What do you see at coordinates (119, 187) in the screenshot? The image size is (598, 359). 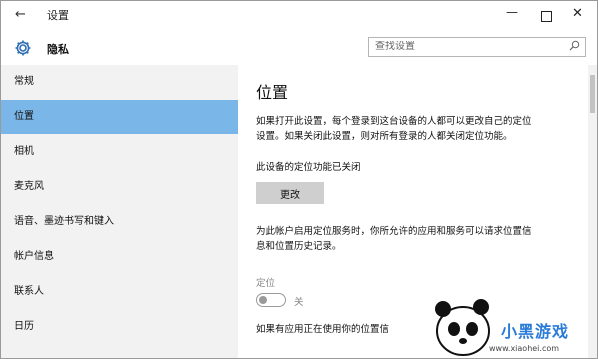 I see `sidebar-item-microphone: 麦克风` at bounding box center [119, 187].